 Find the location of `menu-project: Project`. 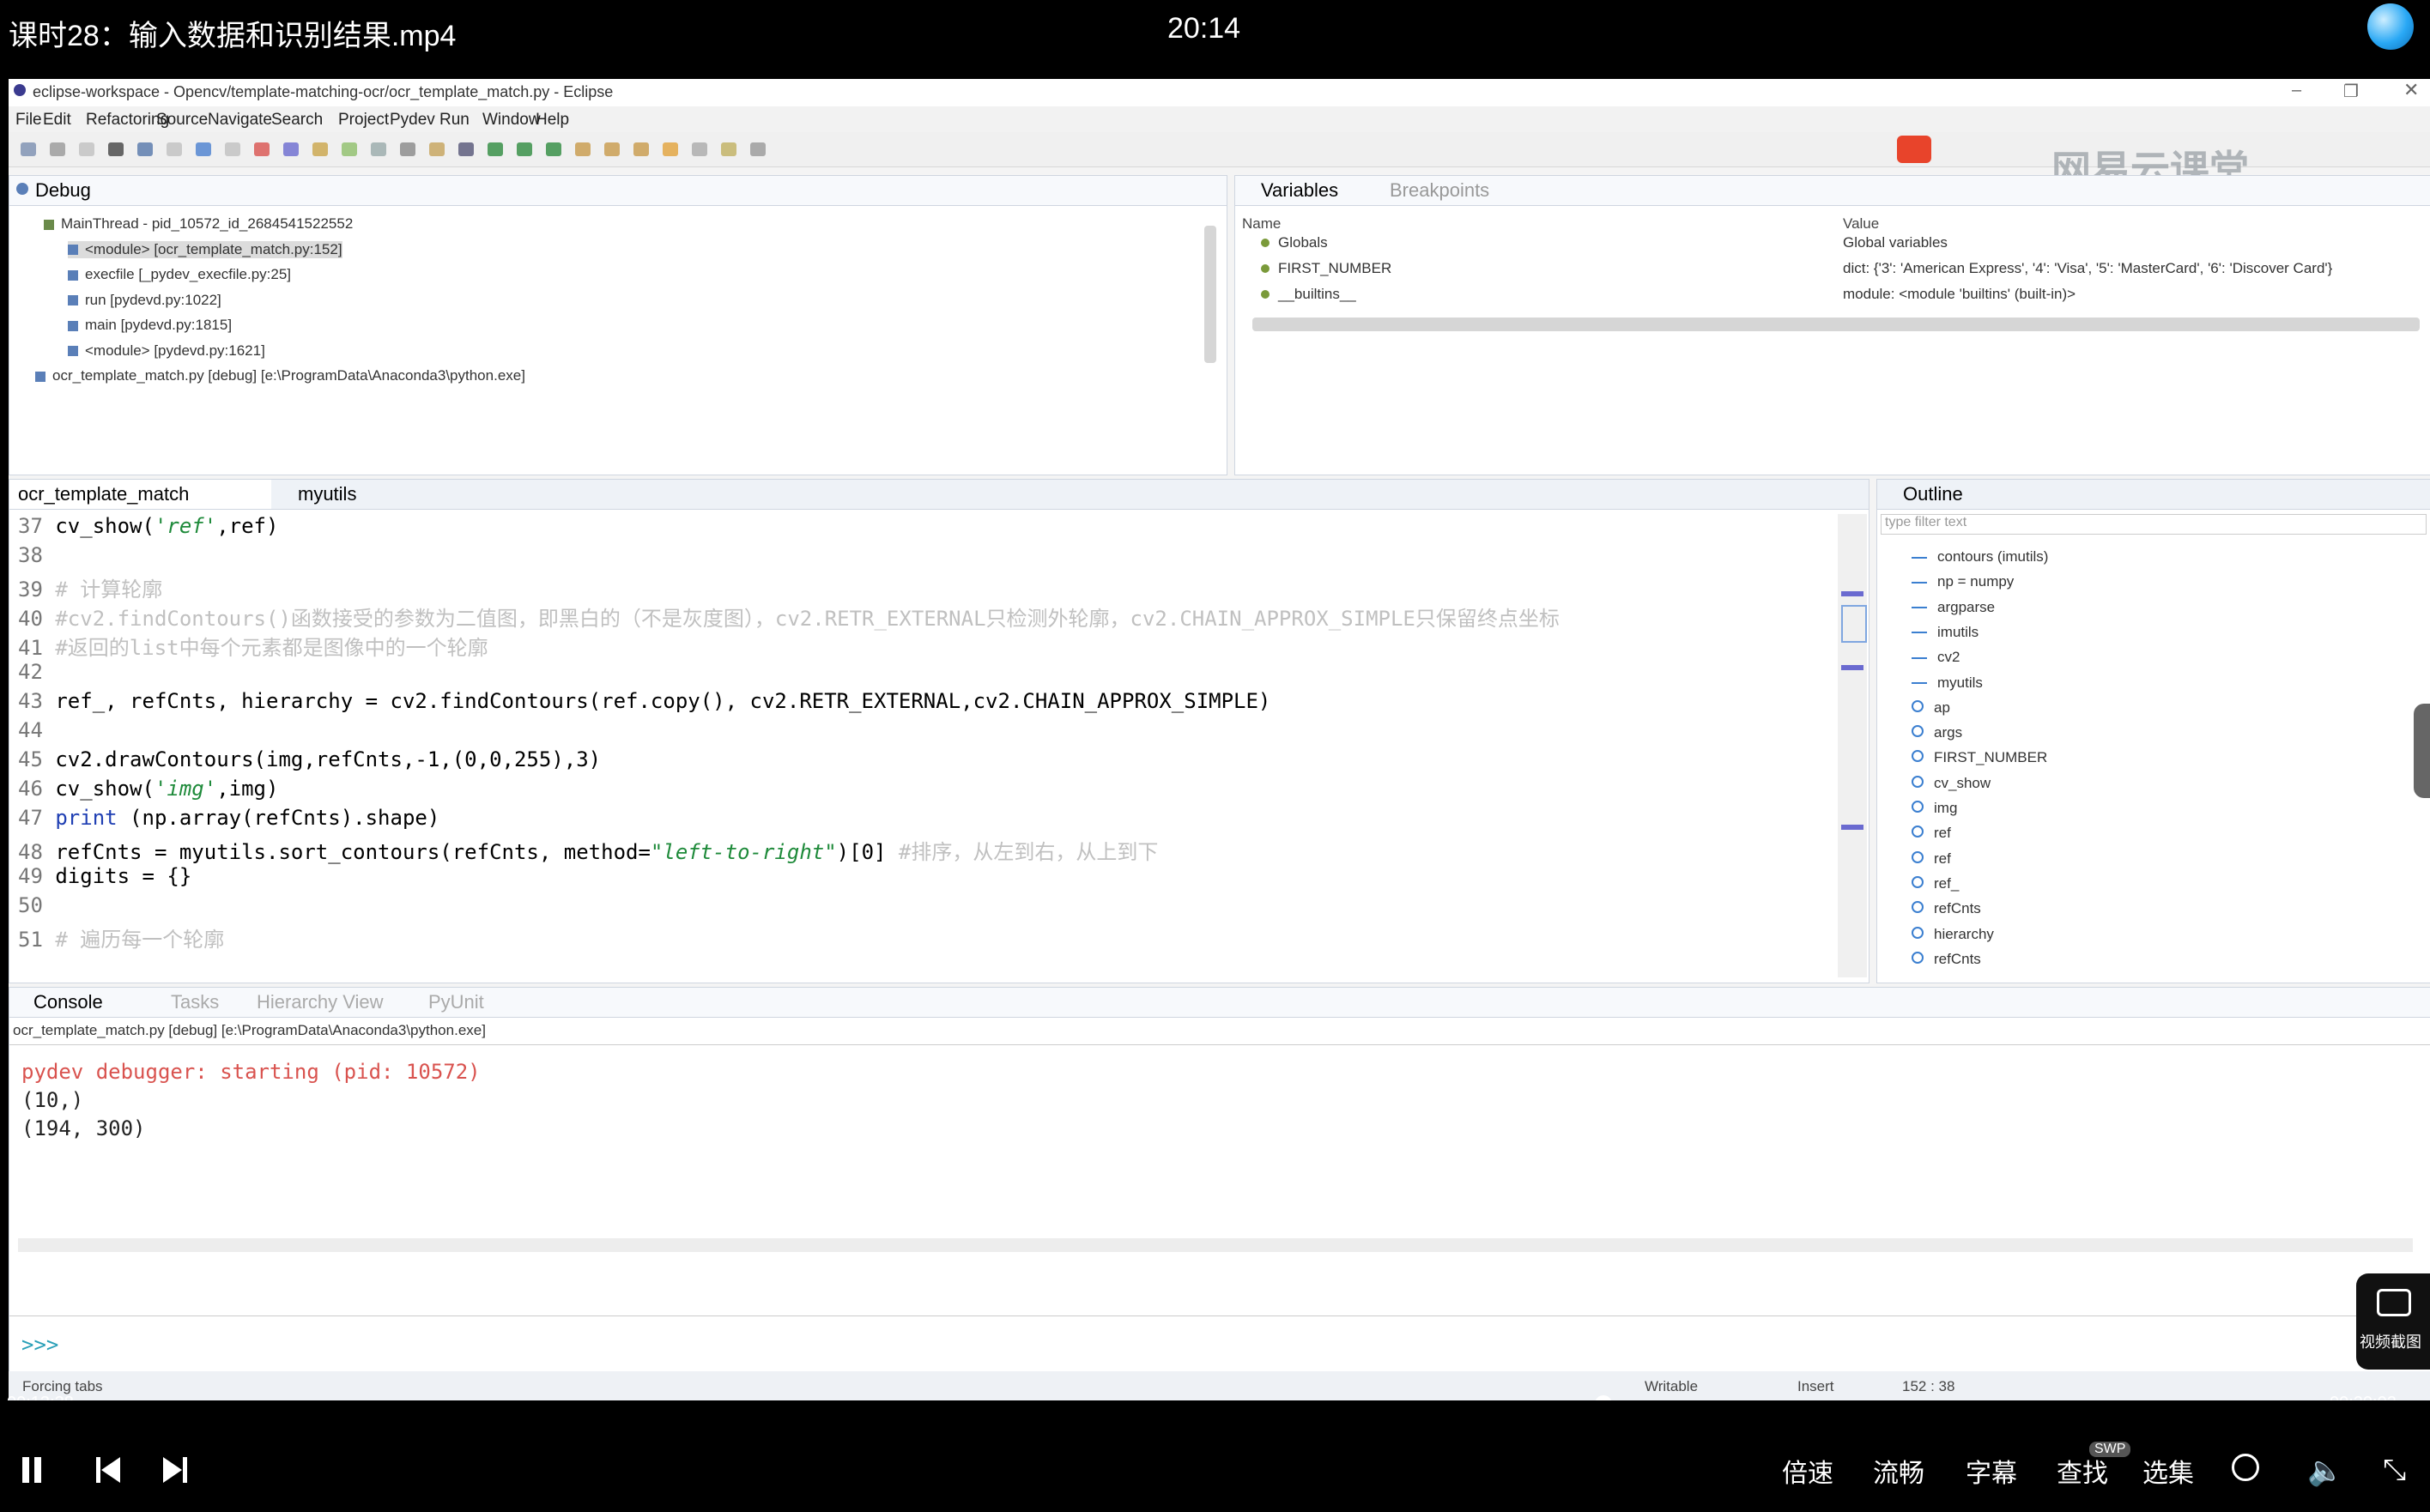

menu-project: Project is located at coordinates (363, 120).